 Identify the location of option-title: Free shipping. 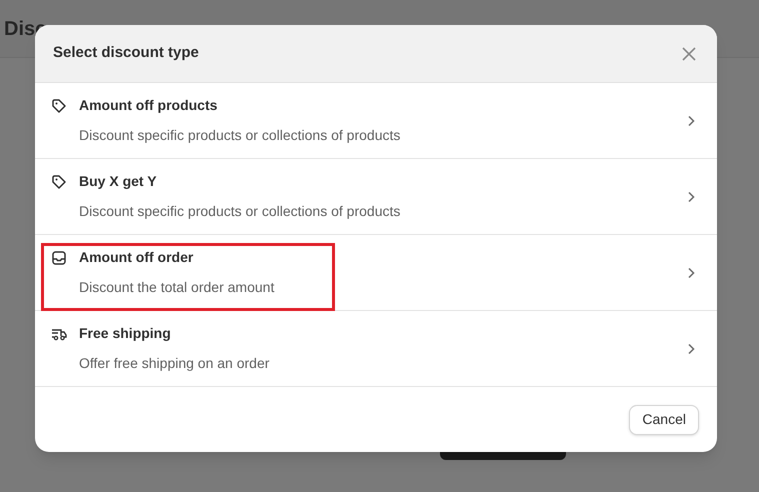
(125, 333).